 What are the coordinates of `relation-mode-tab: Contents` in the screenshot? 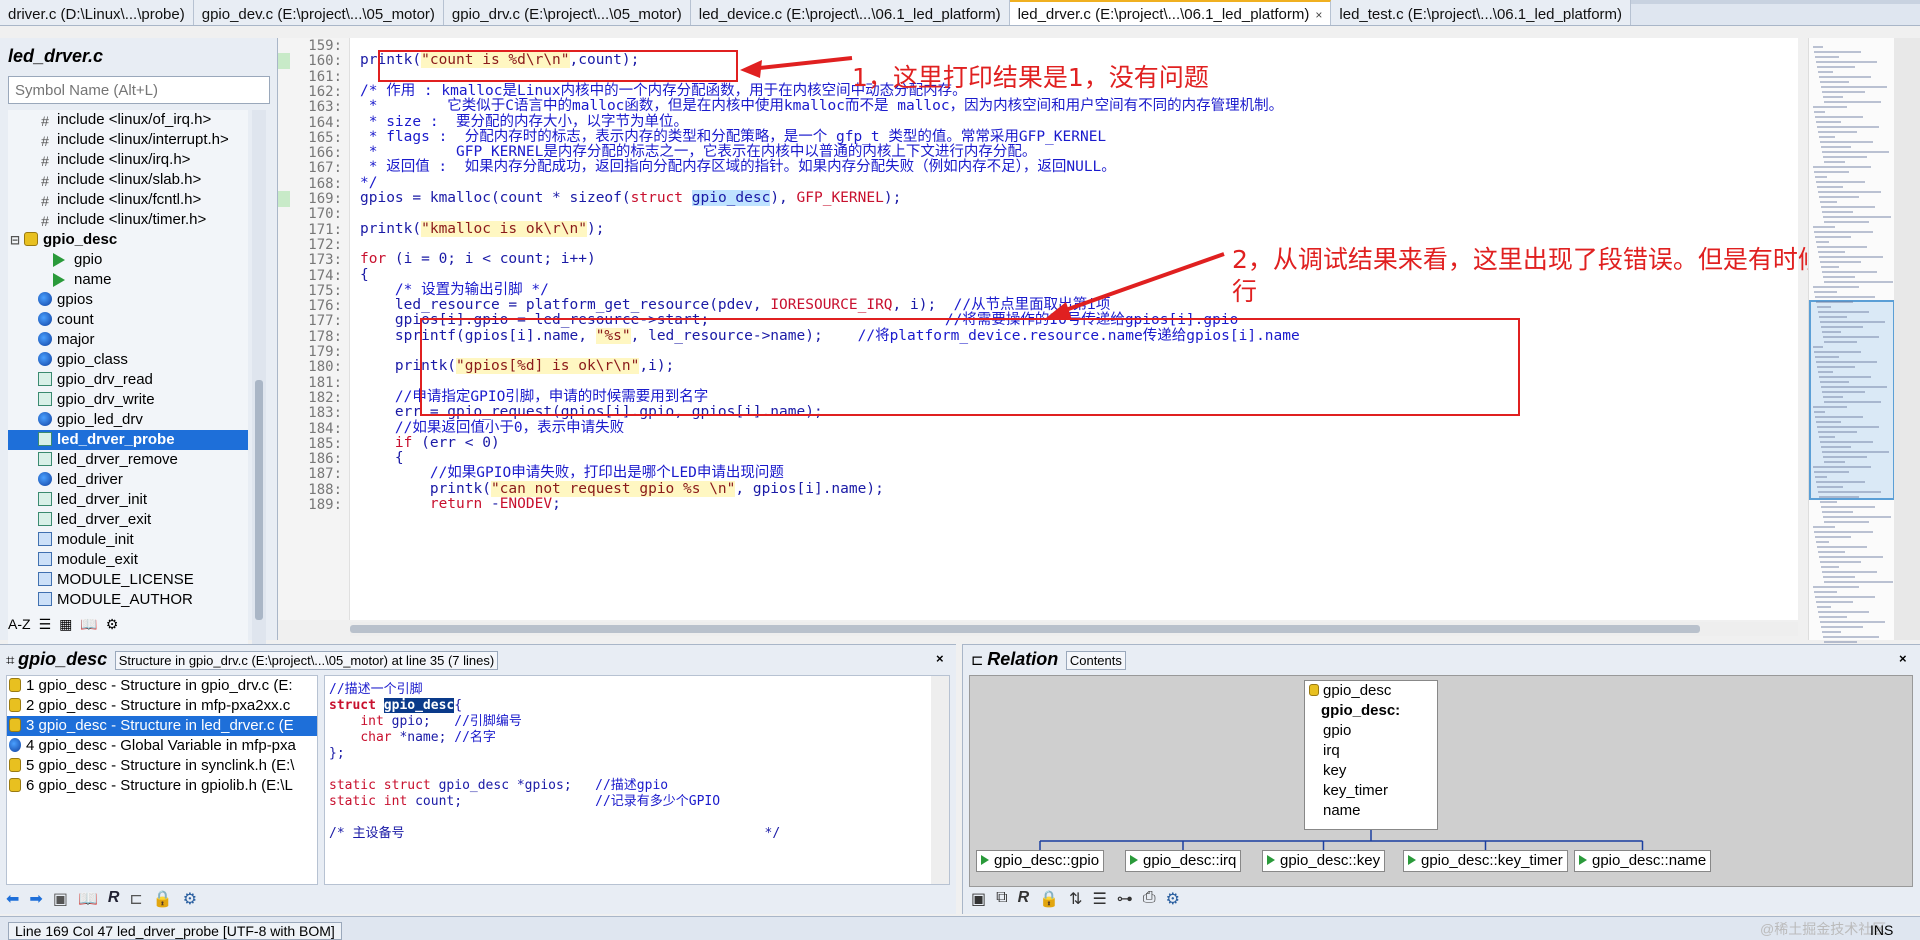 It's located at (1095, 660).